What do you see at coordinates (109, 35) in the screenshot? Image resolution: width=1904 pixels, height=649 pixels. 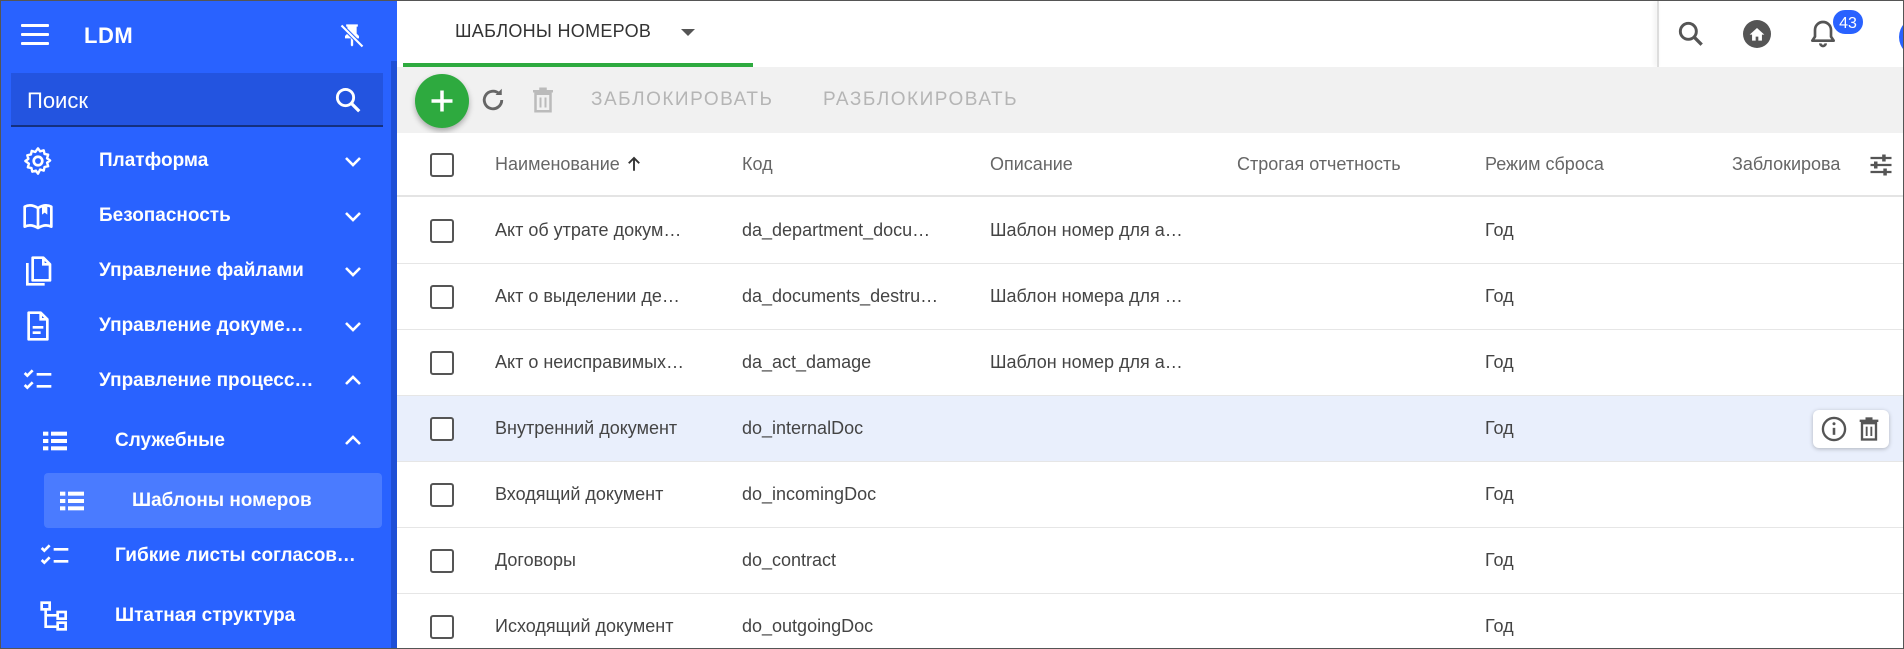 I see `app-title: LDM` at bounding box center [109, 35].